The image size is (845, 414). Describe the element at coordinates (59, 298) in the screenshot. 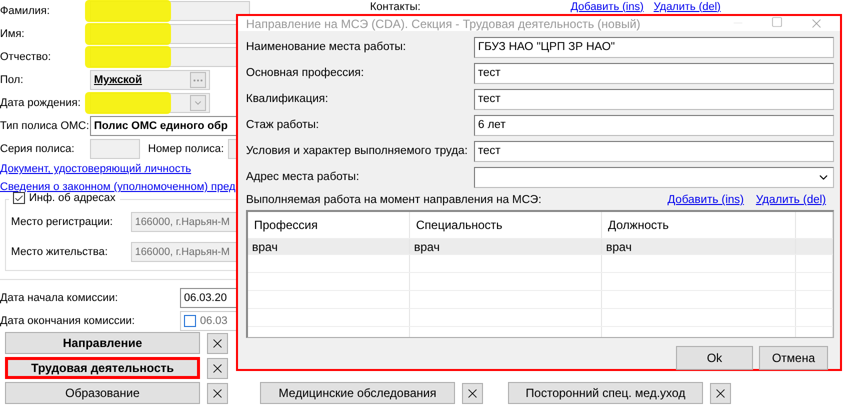

I see `field-label: Дата начала комиссии:` at that location.